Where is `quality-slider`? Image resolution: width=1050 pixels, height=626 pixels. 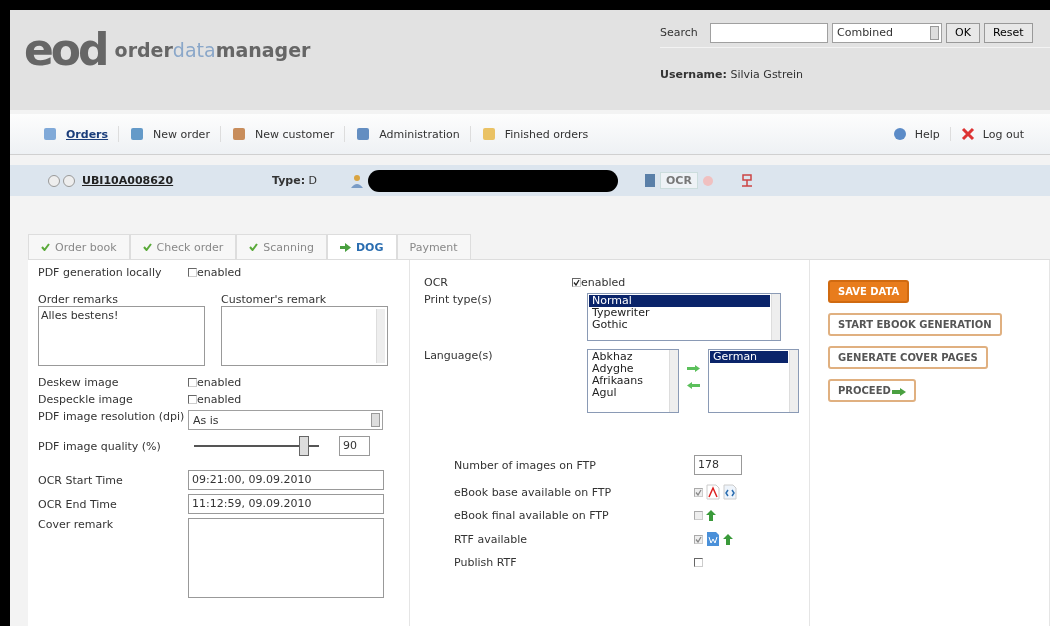
quality-slider is located at coordinates (256, 446).